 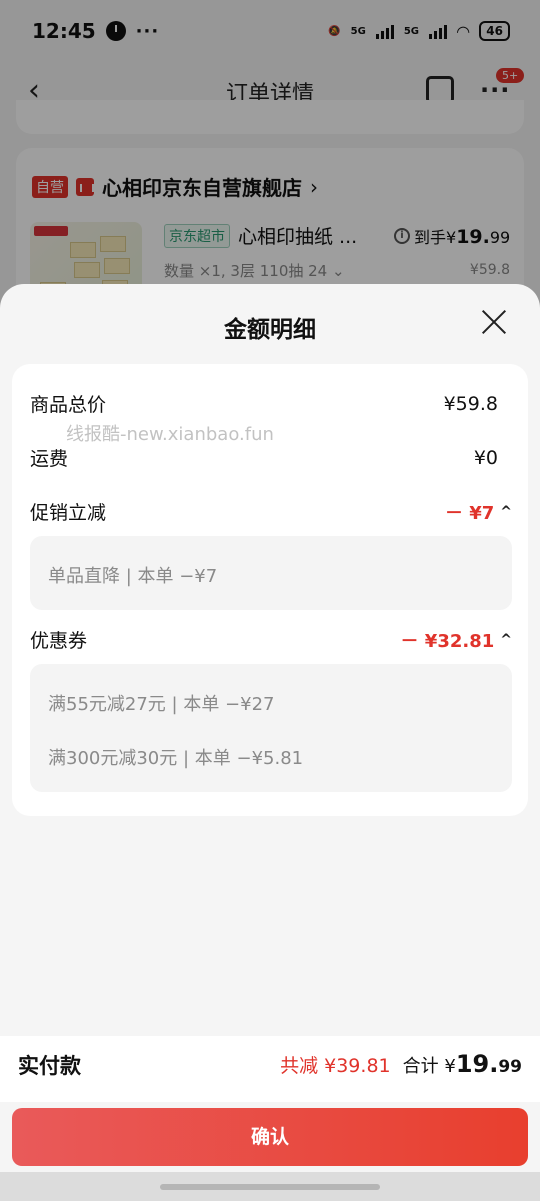 What do you see at coordinates (270, 1187) in the screenshot?
I see `home-indicator` at bounding box center [270, 1187].